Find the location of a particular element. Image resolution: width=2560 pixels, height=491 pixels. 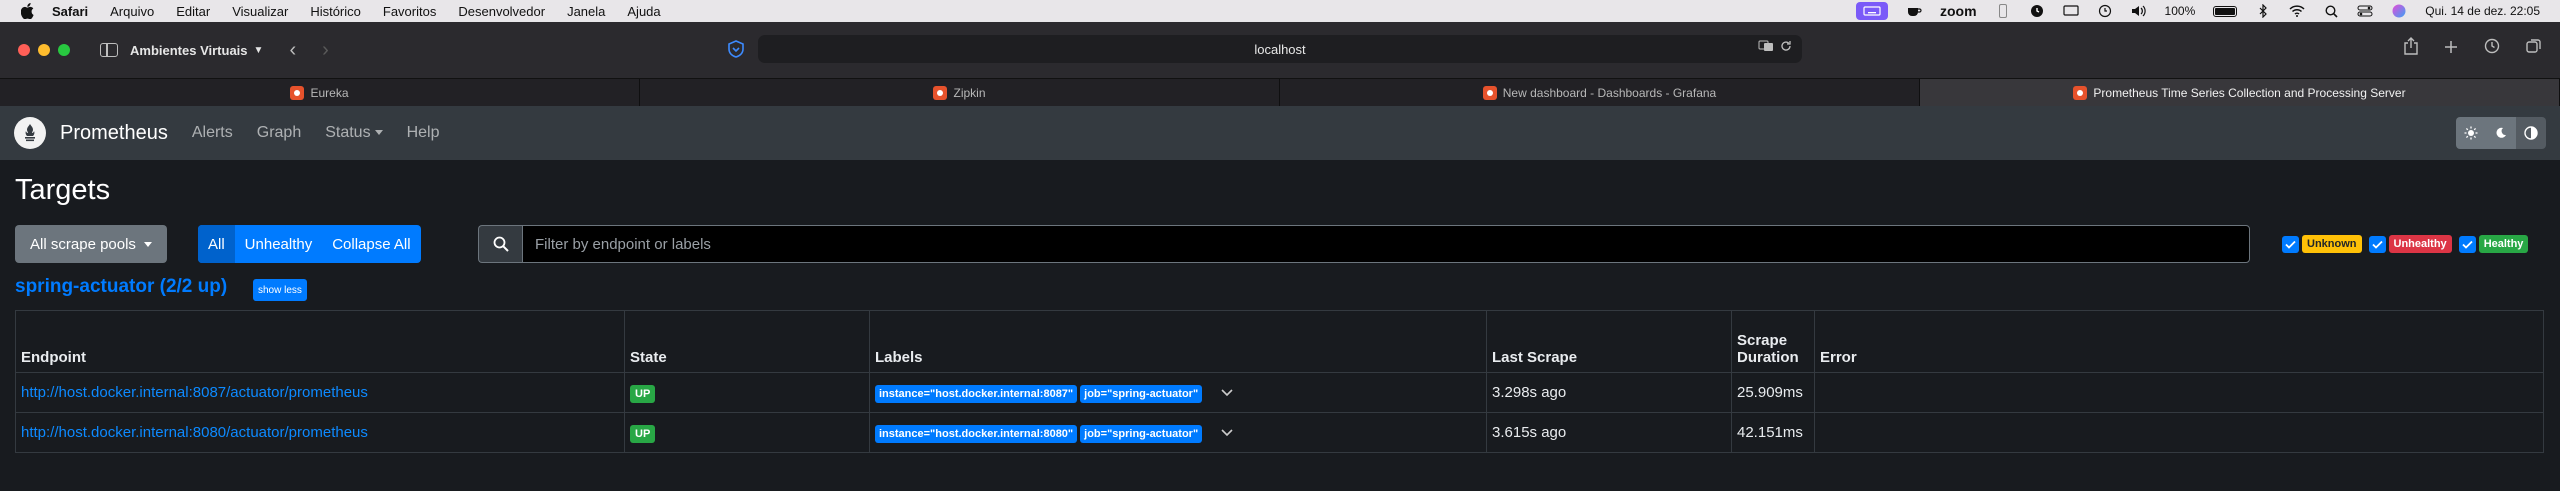

address-bar: localhost is located at coordinates (1280, 49).